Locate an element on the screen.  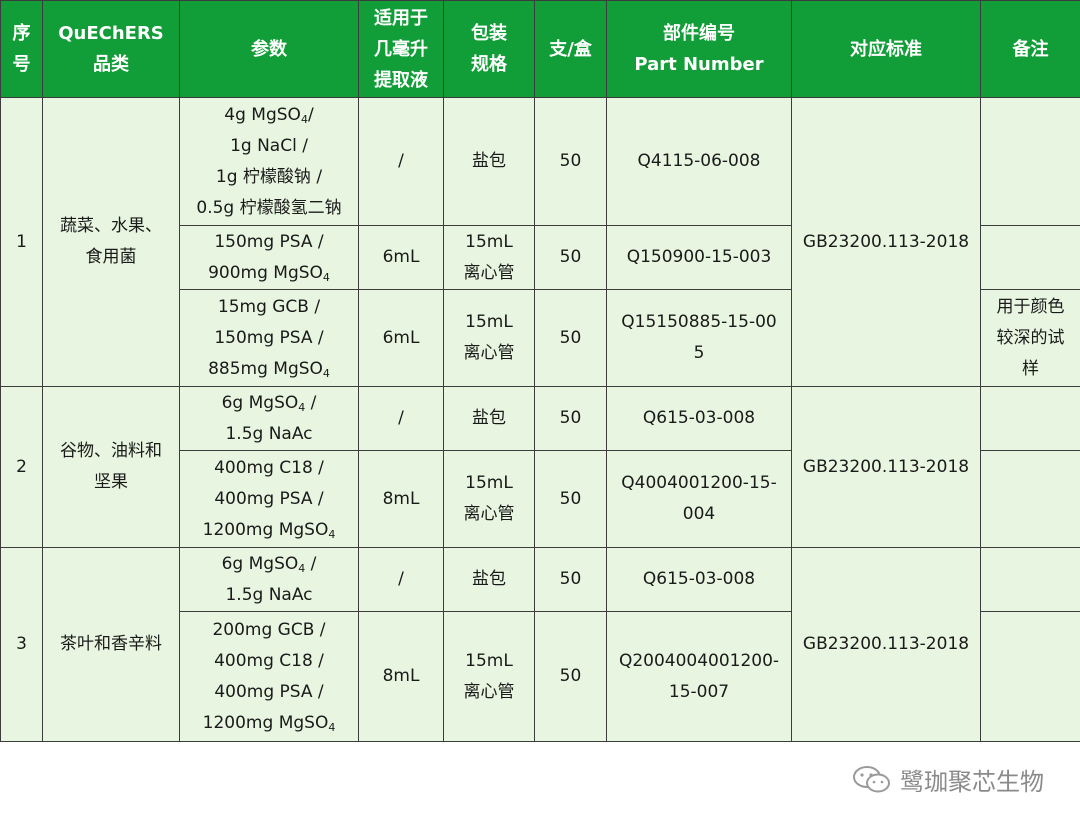
param-line: 900mg MgSO4 is located at coordinates (269, 273).